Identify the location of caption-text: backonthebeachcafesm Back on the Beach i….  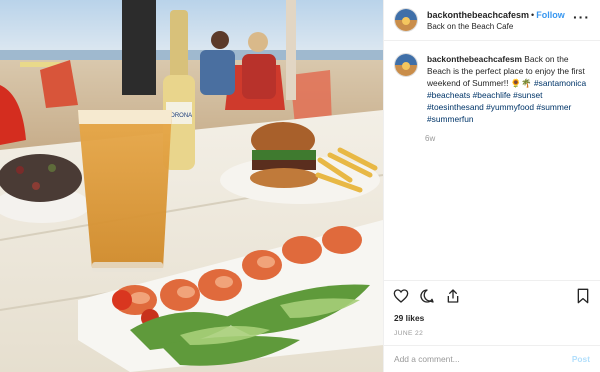
(507, 89).